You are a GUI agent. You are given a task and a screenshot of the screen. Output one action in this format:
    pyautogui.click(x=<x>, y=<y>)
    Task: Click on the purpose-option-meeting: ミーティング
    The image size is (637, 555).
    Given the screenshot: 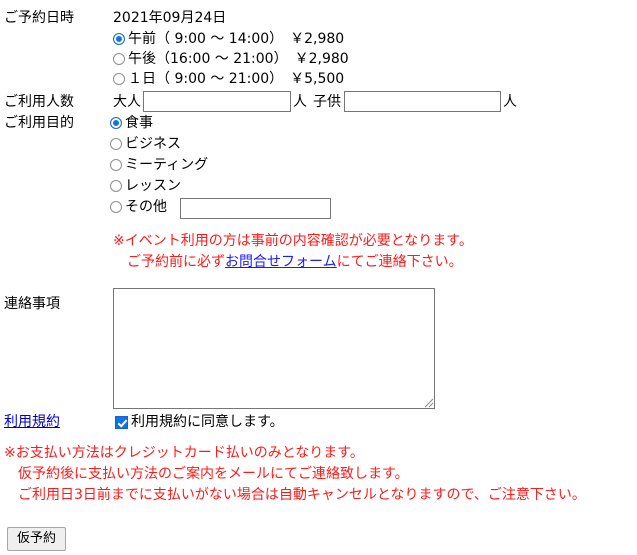 What is the action you would take?
    pyautogui.click(x=159, y=165)
    